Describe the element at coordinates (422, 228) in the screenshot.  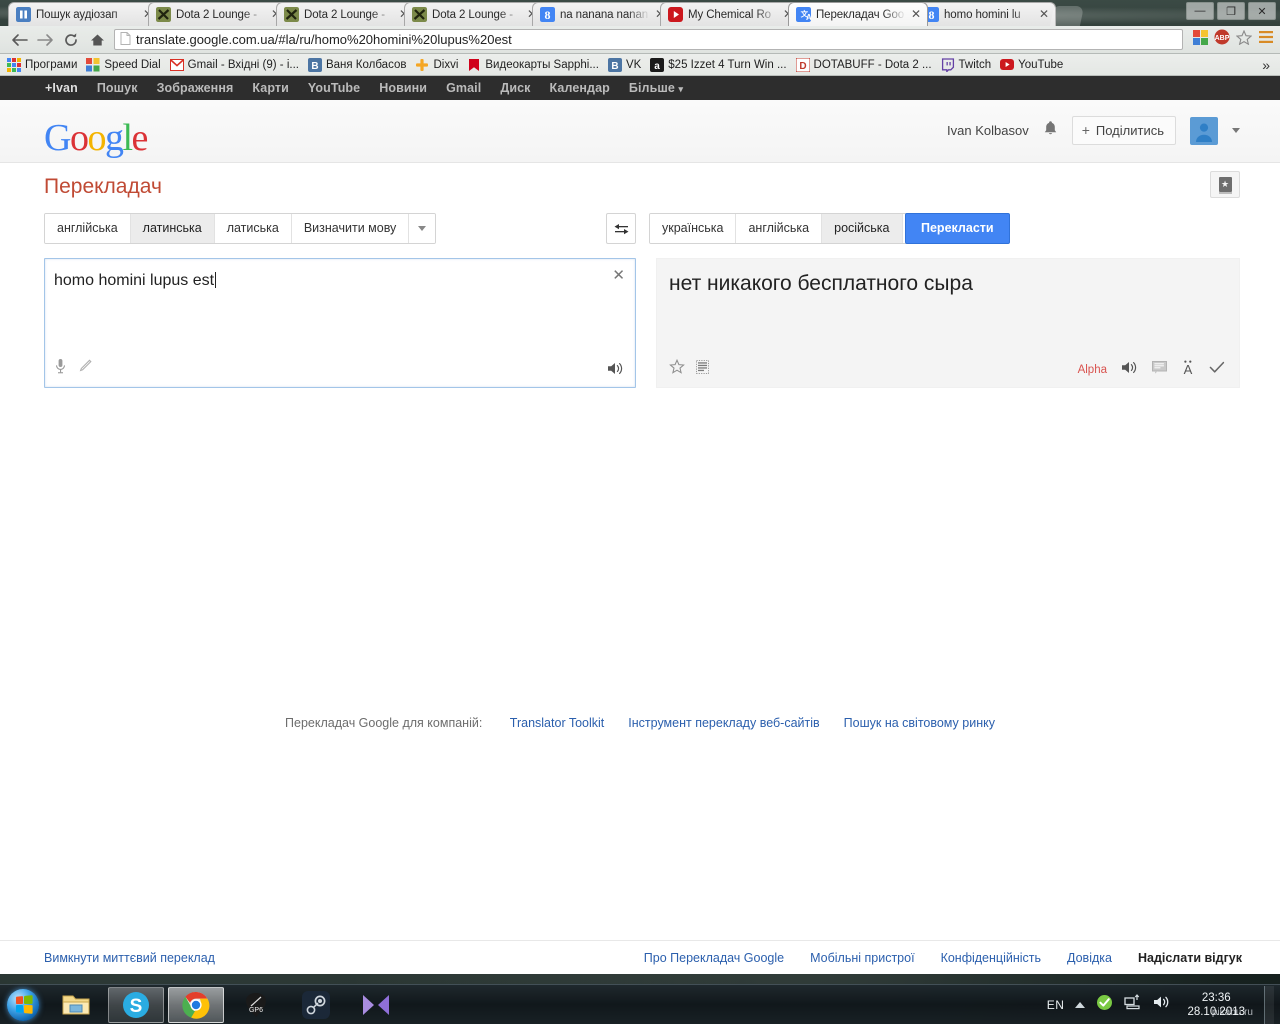
I see `source-language-dropdown-button` at that location.